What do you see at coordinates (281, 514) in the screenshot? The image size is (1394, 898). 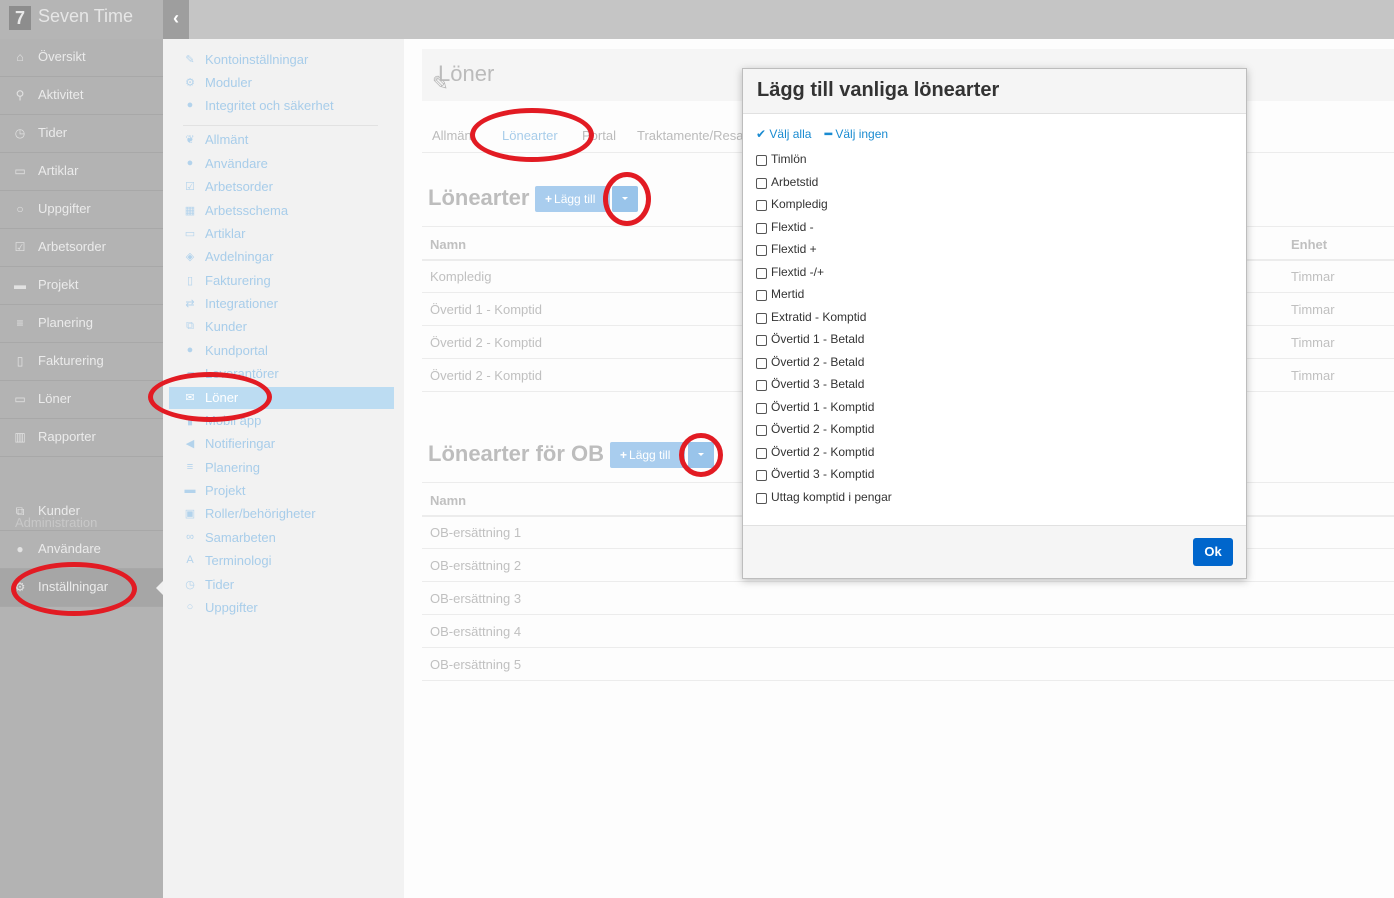 I see `settings-item-19: ▣ Roller/behörigheter` at bounding box center [281, 514].